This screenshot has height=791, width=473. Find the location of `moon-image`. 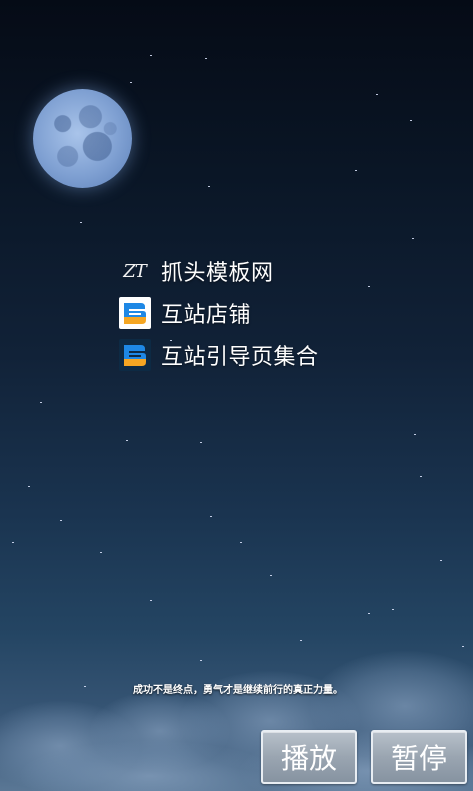

moon-image is located at coordinates (82, 138).